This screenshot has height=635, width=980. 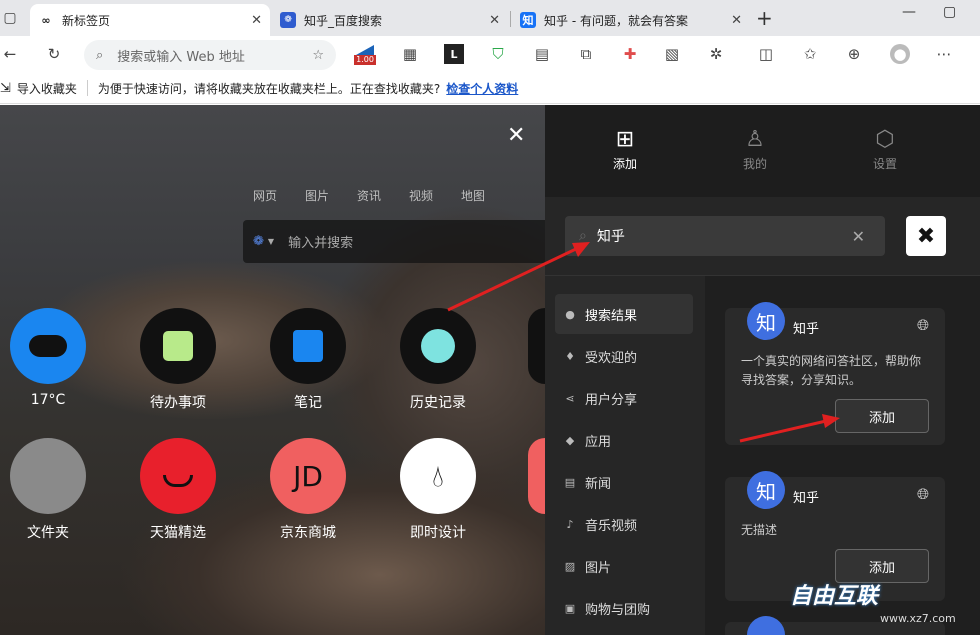 I want to click on favbar-hint: 为便于快速访问，请将收藏夹放在收藏夹栏上。正在查找收藏夹?, so click(x=269, y=88).